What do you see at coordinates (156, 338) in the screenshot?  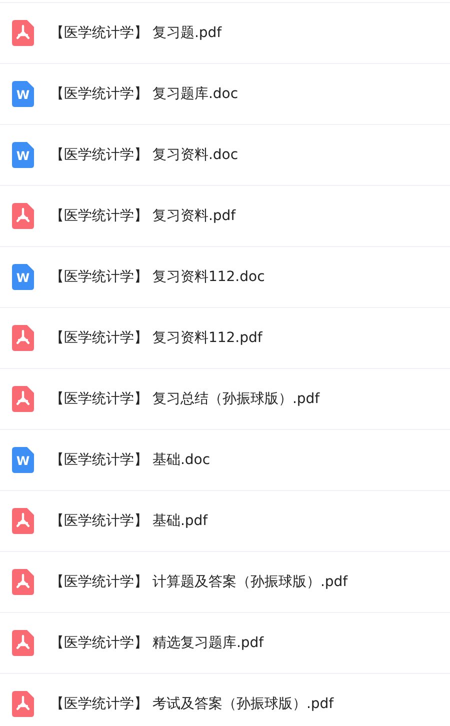 I see `file-name-link: 【医学统计学】 复习资料112.pdf` at bounding box center [156, 338].